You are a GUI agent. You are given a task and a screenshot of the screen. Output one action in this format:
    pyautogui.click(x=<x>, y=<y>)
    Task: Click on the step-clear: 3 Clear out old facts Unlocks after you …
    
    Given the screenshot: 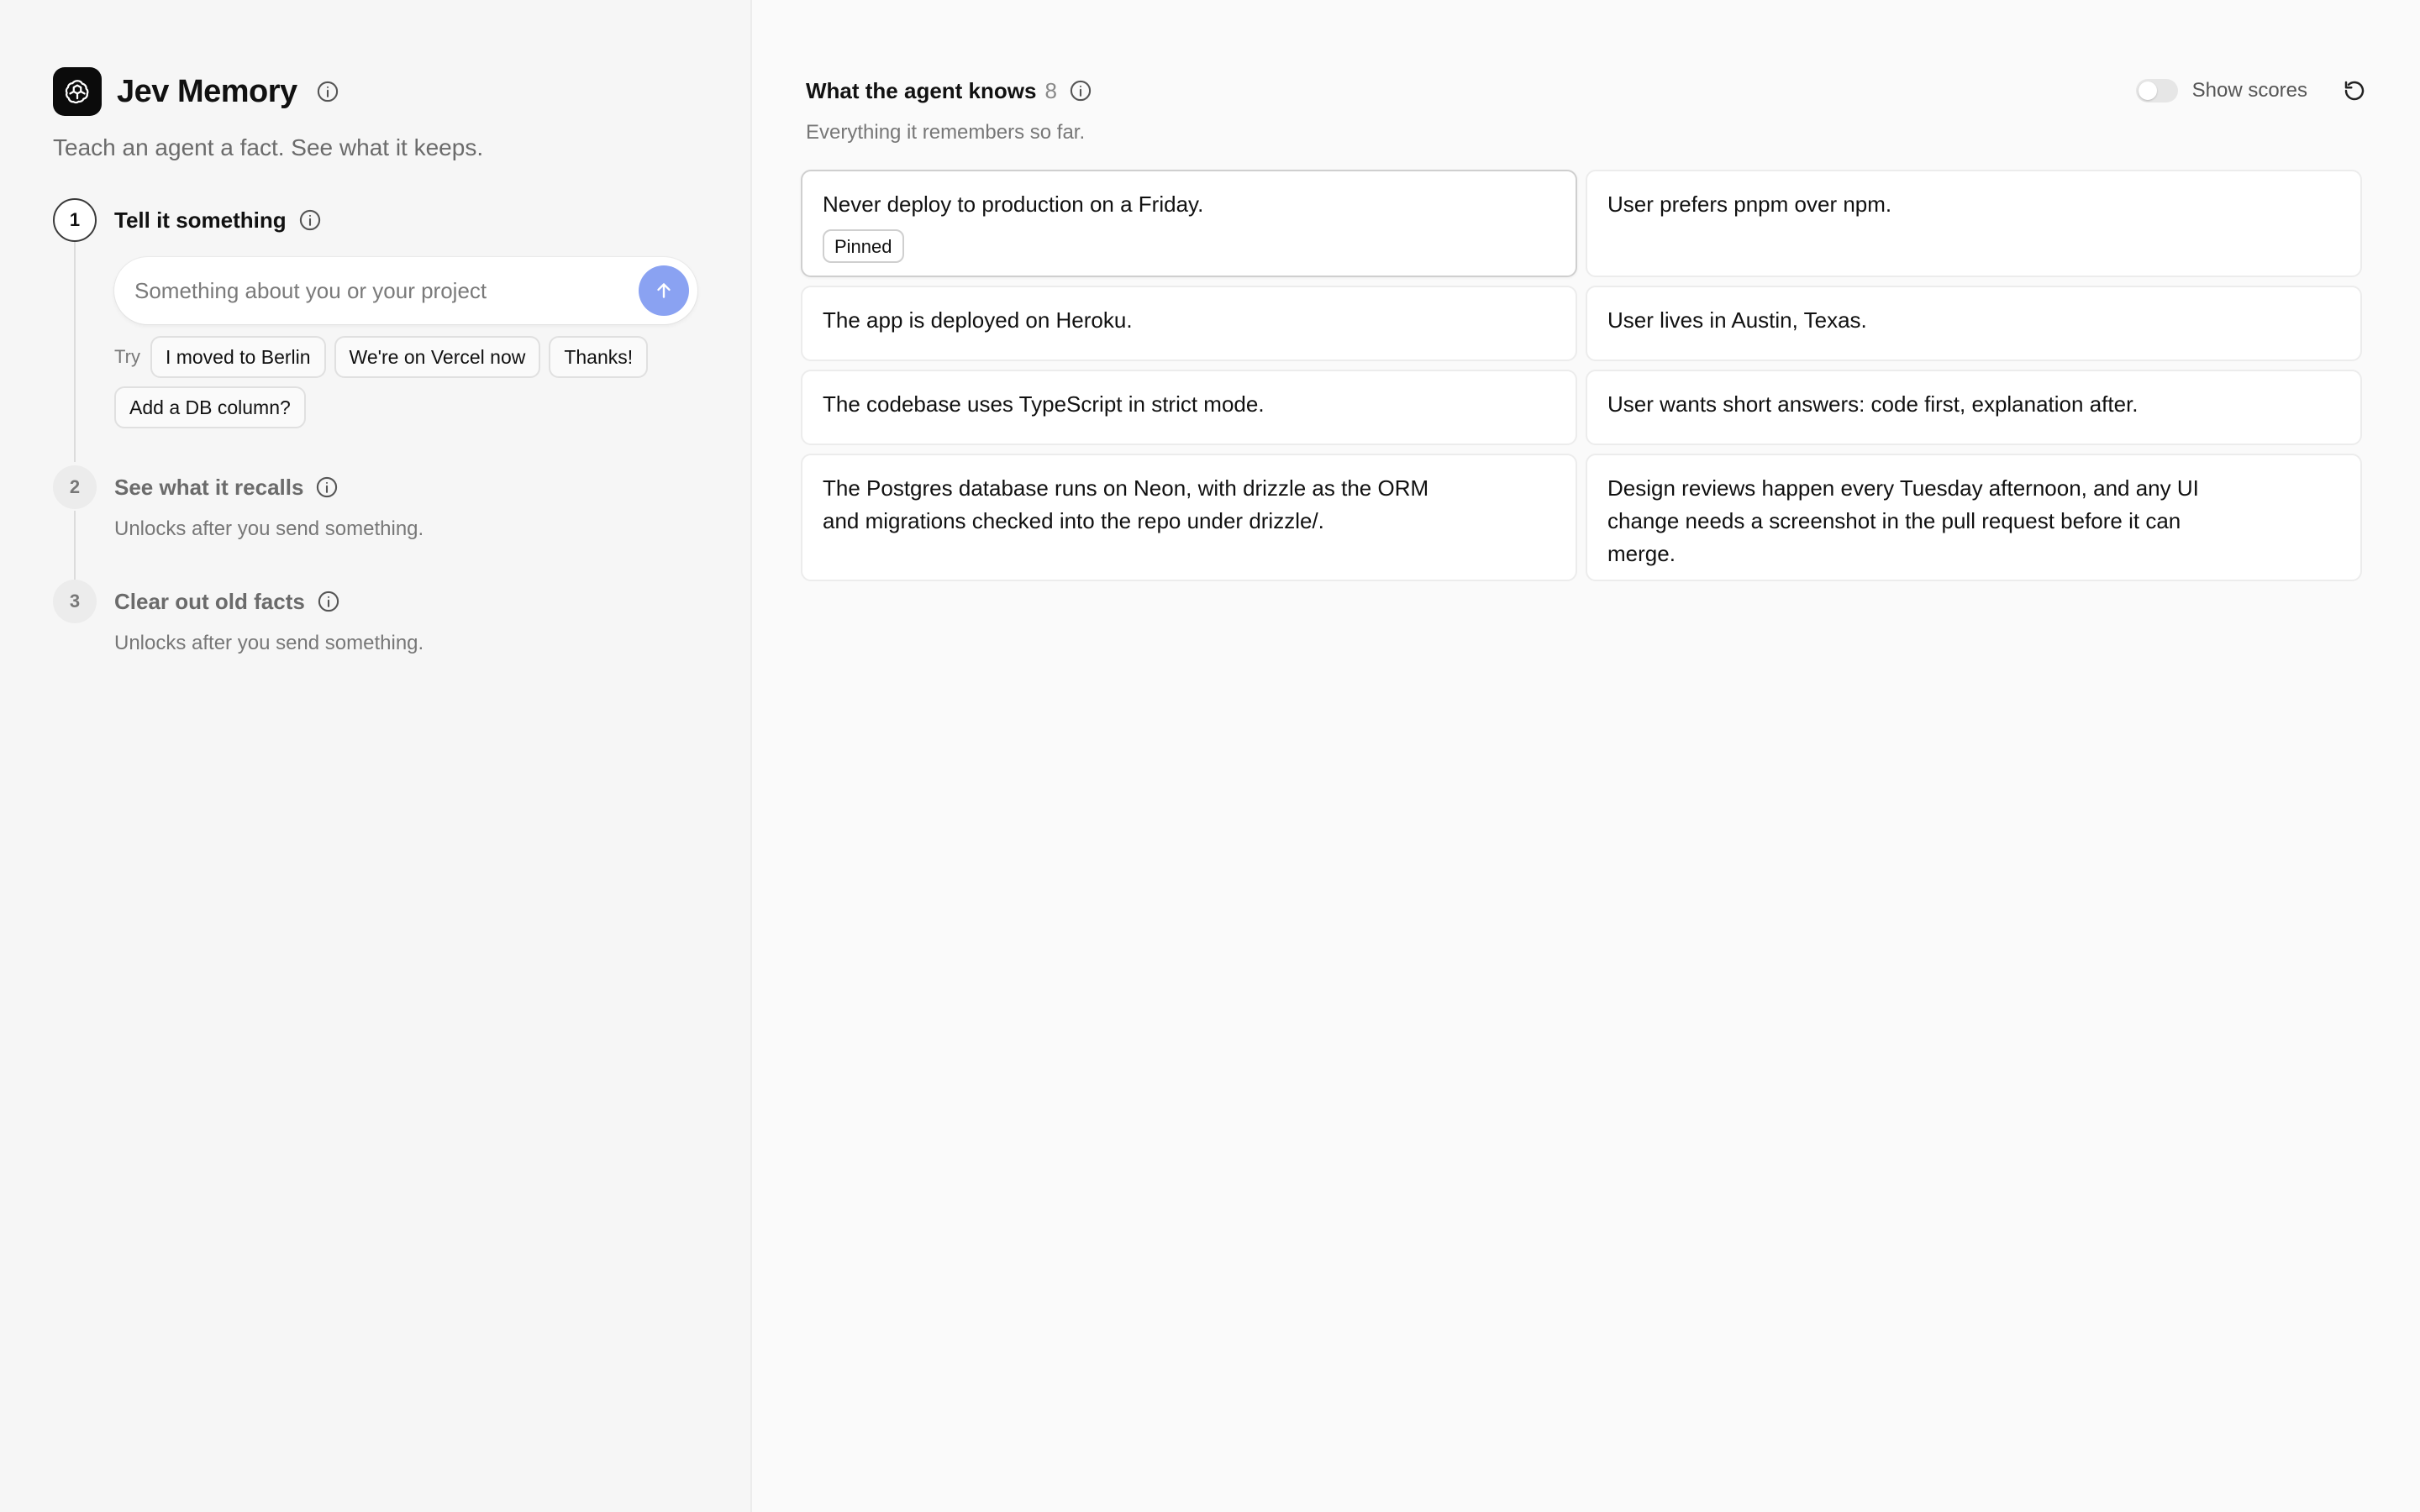 What is the action you would take?
    pyautogui.click(x=401, y=617)
    